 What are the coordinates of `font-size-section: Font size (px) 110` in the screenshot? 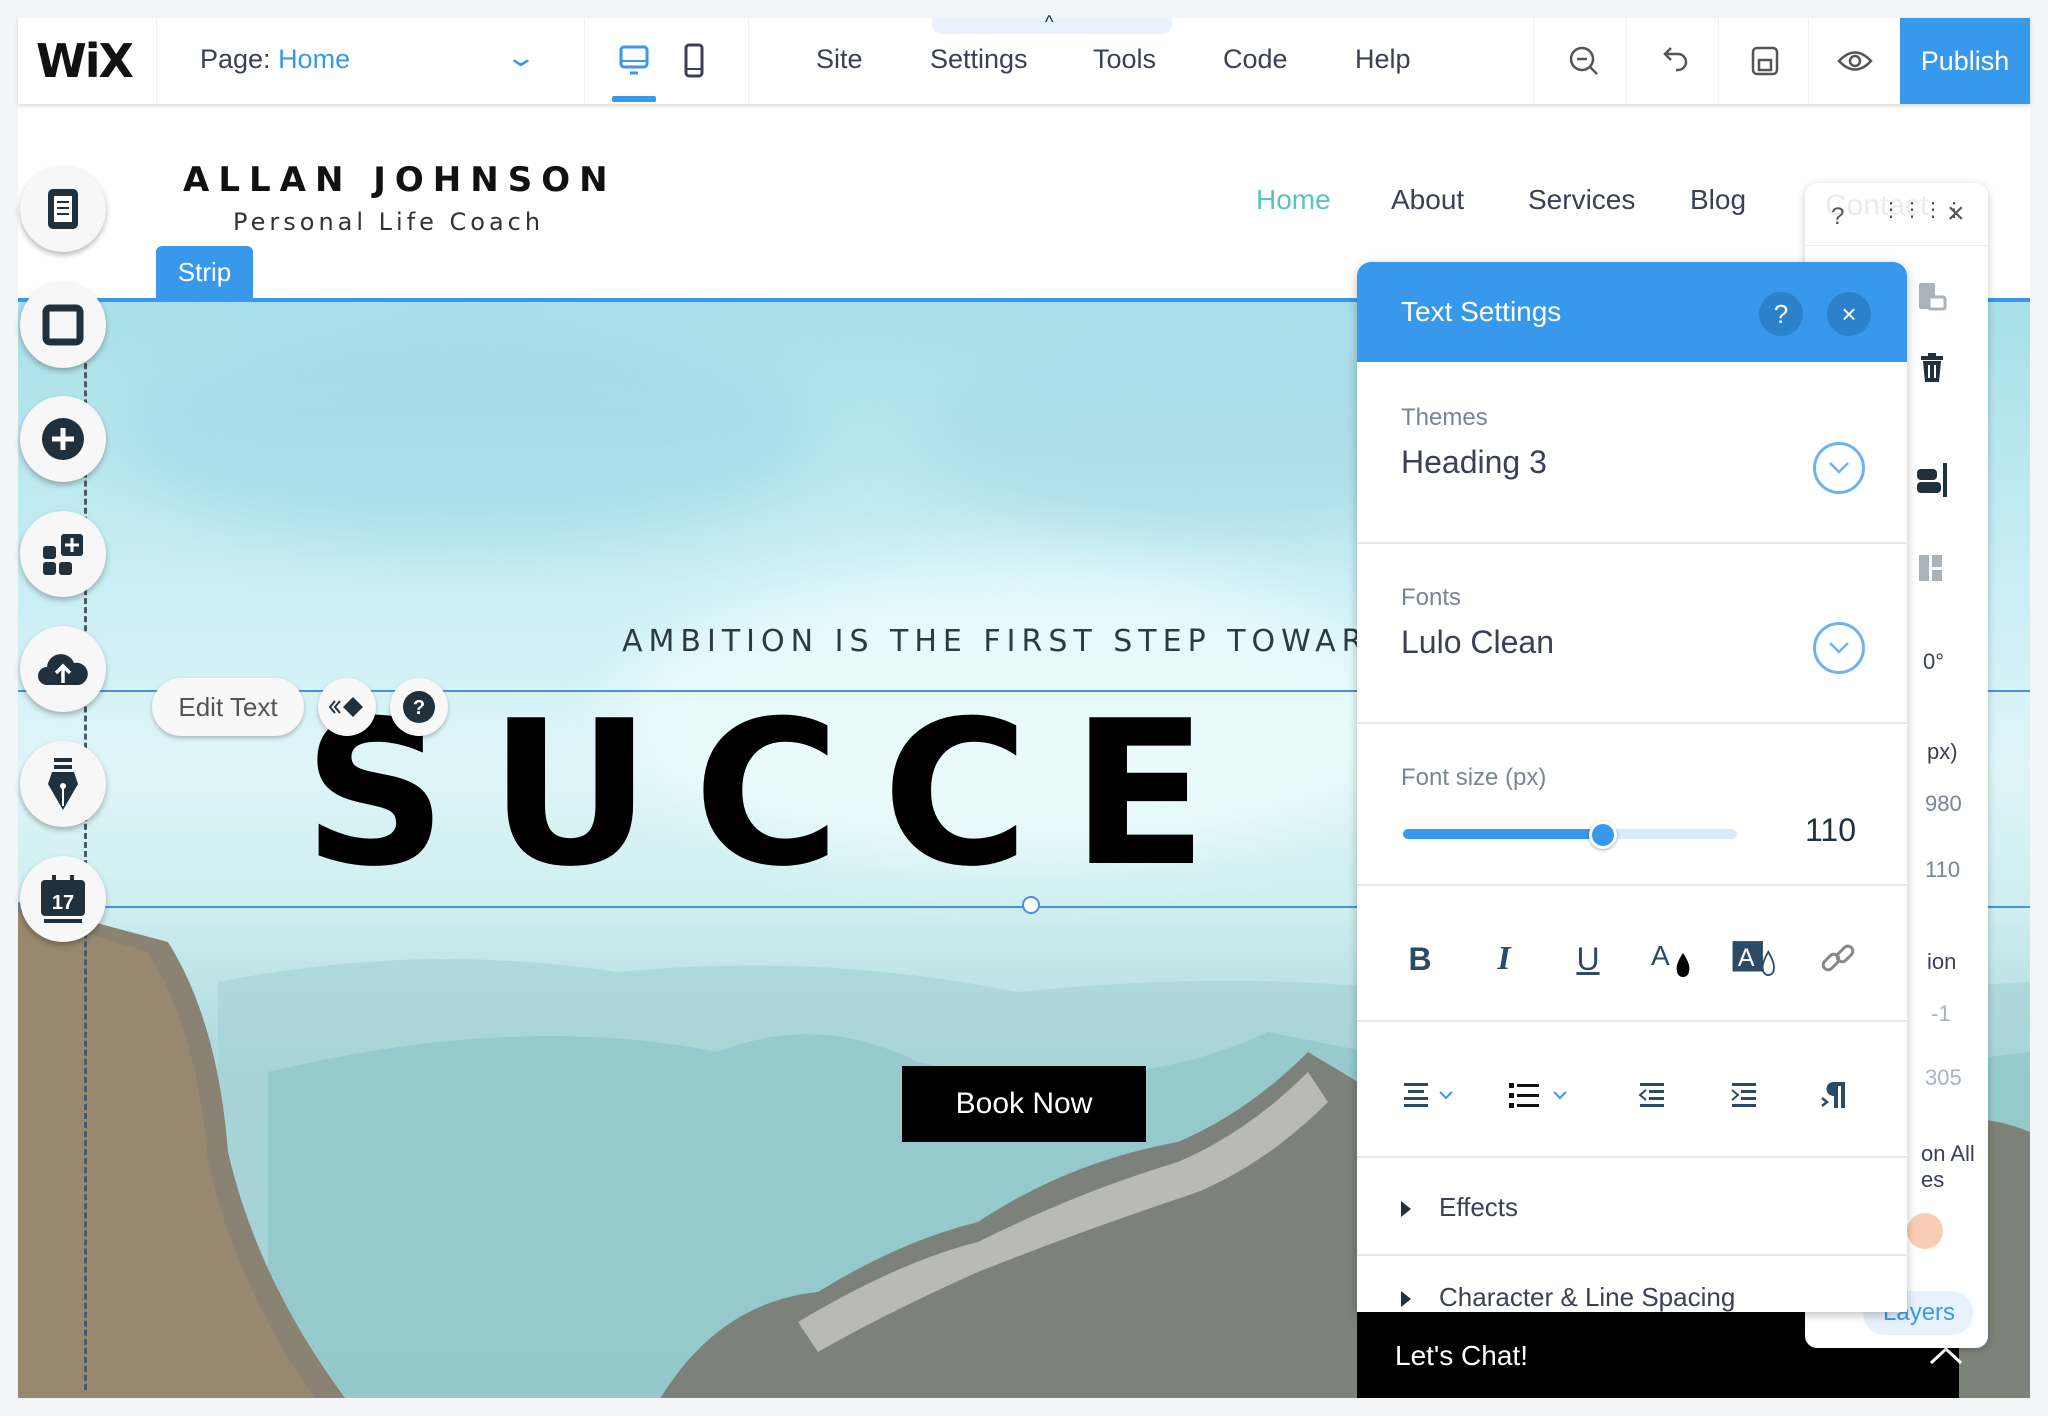 It's located at (1632, 805).